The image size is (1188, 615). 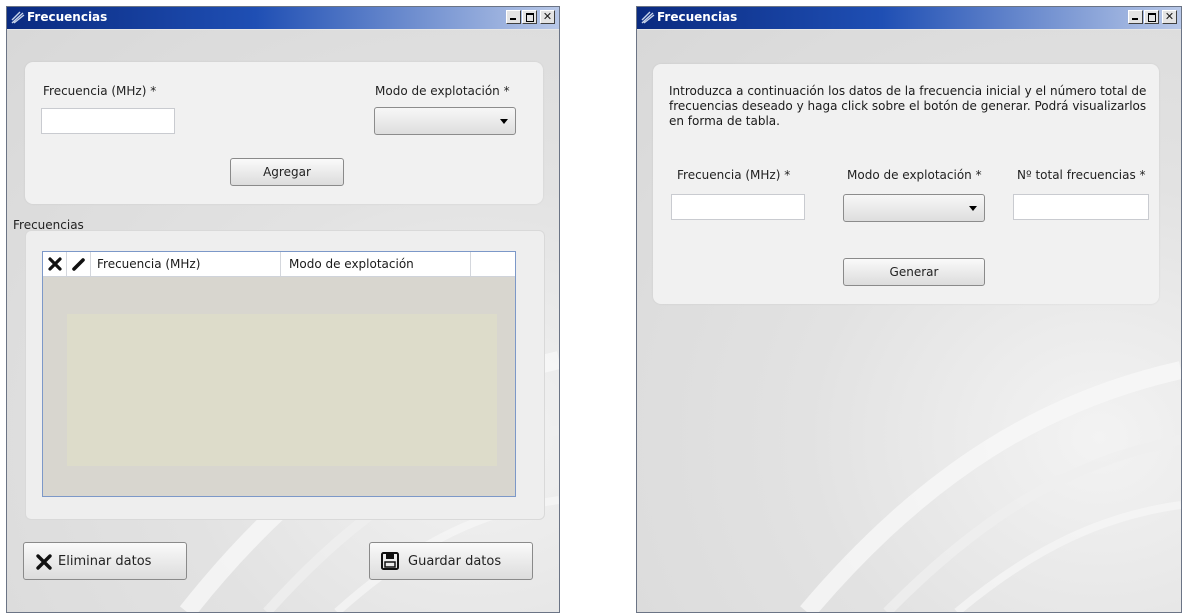 I want to click on add-button: Agregar, so click(x=287, y=172).